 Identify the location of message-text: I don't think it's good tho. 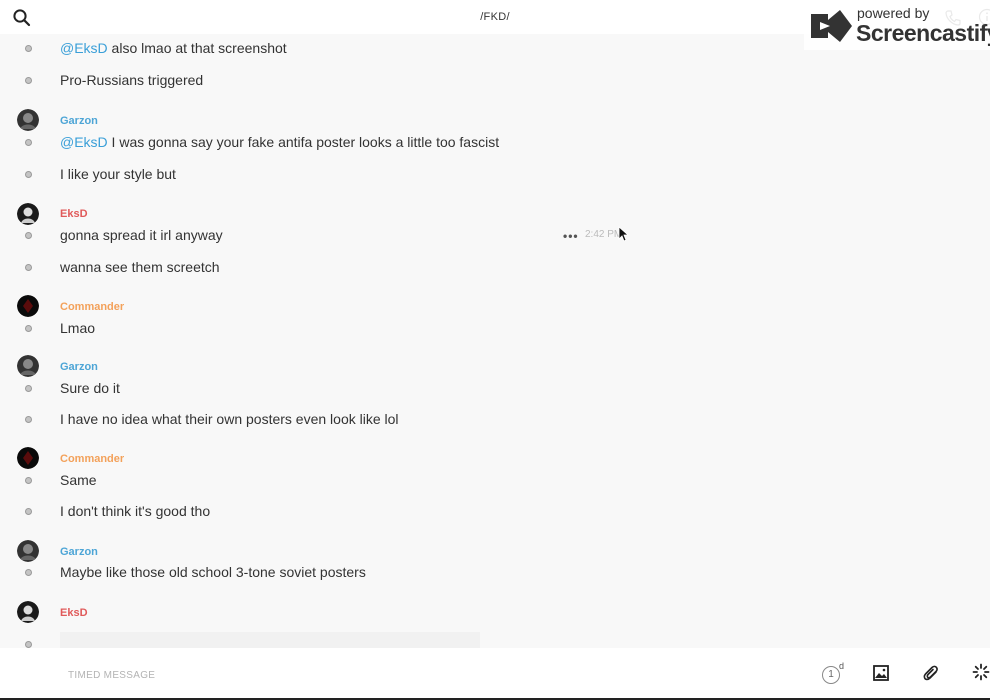
(135, 511).